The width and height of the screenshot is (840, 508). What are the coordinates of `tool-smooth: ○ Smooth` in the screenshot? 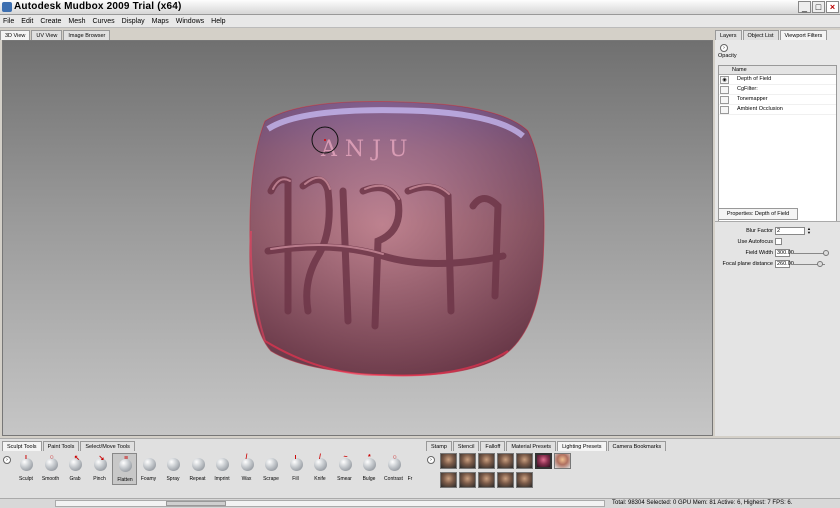 It's located at (51, 469).